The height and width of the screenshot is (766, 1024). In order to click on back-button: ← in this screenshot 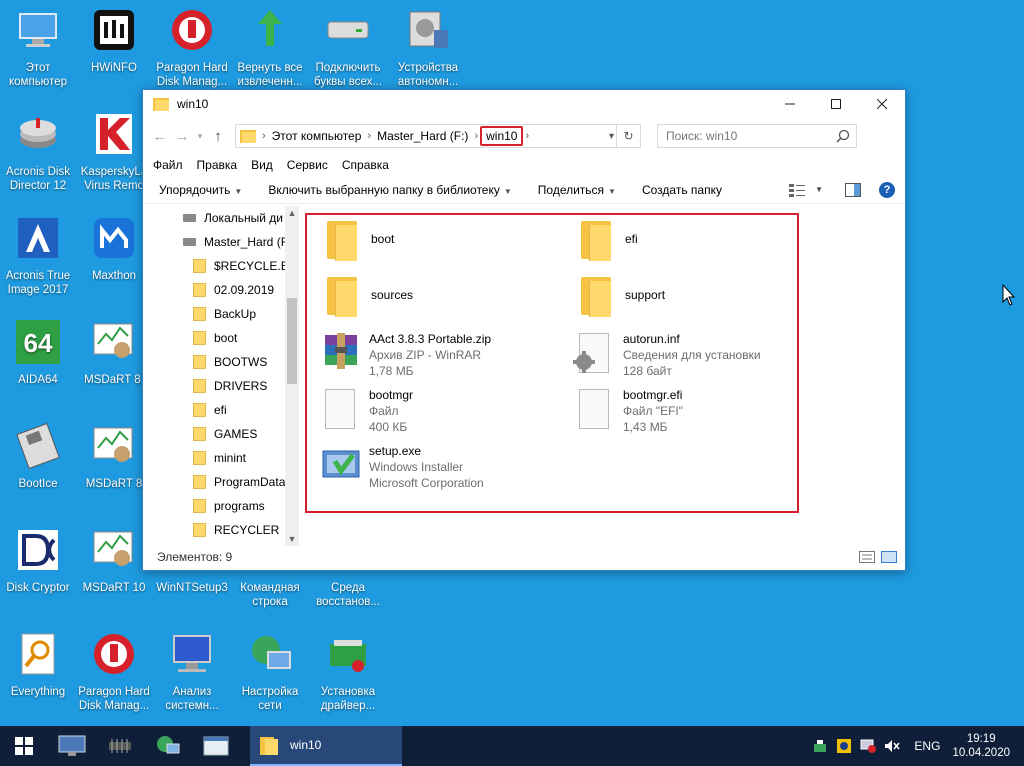, I will do `click(160, 136)`.